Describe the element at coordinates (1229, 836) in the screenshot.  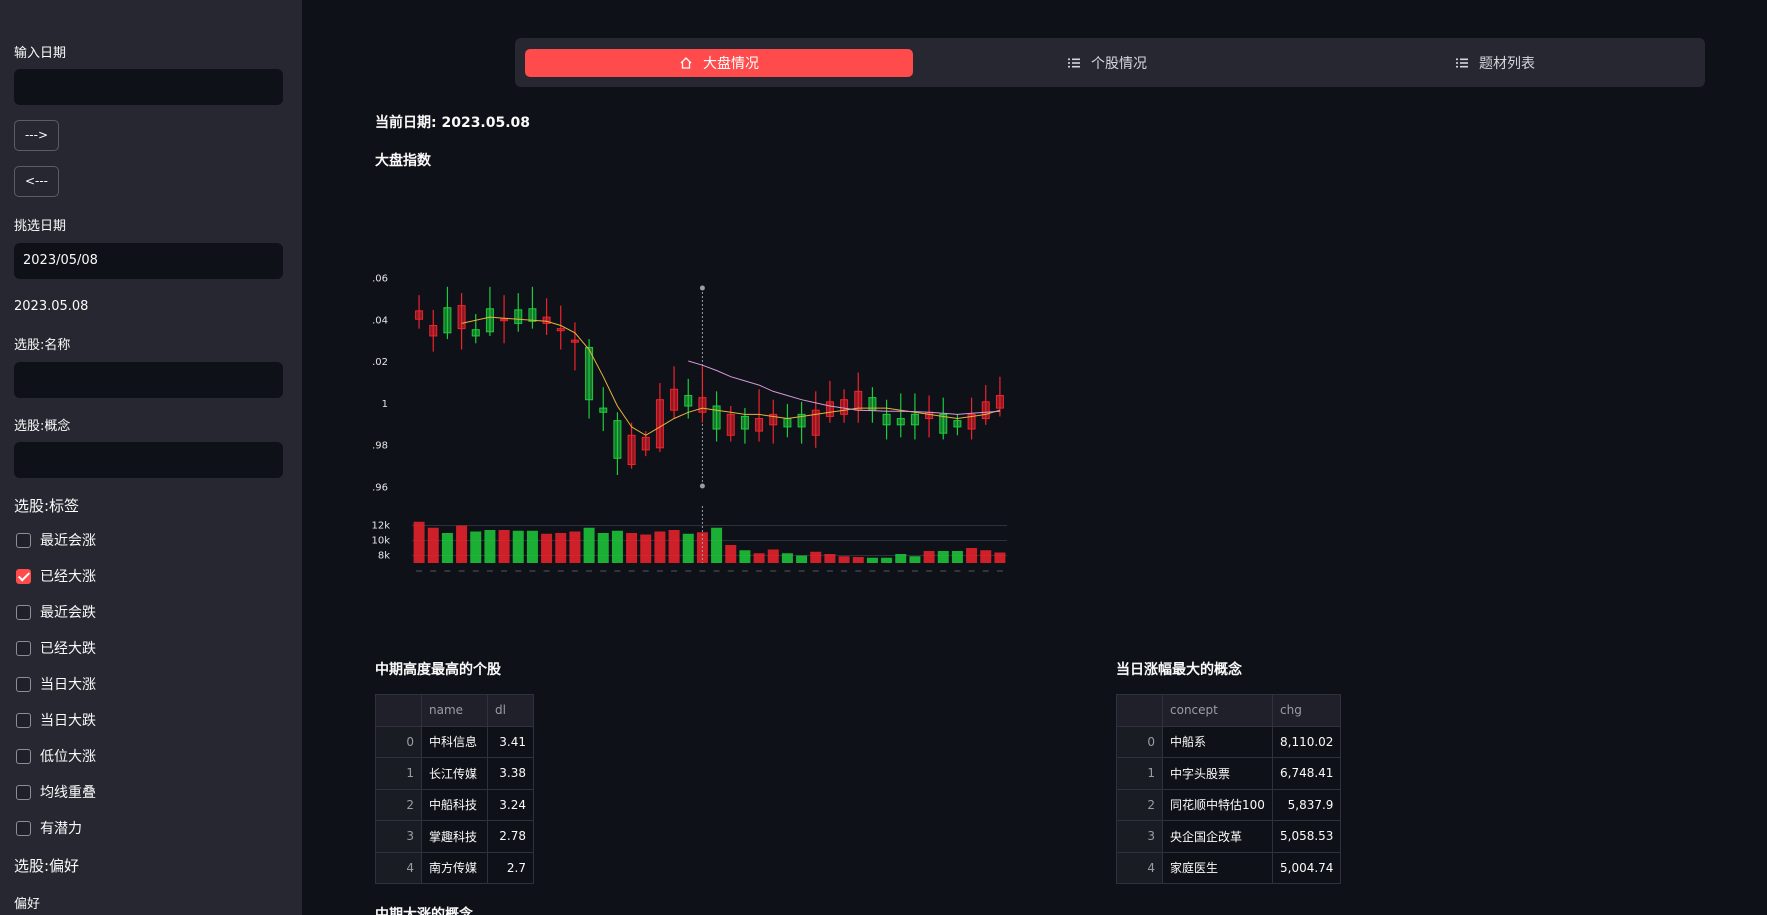
I see `table-row: 3 央企国企改革 5,058.53` at that location.